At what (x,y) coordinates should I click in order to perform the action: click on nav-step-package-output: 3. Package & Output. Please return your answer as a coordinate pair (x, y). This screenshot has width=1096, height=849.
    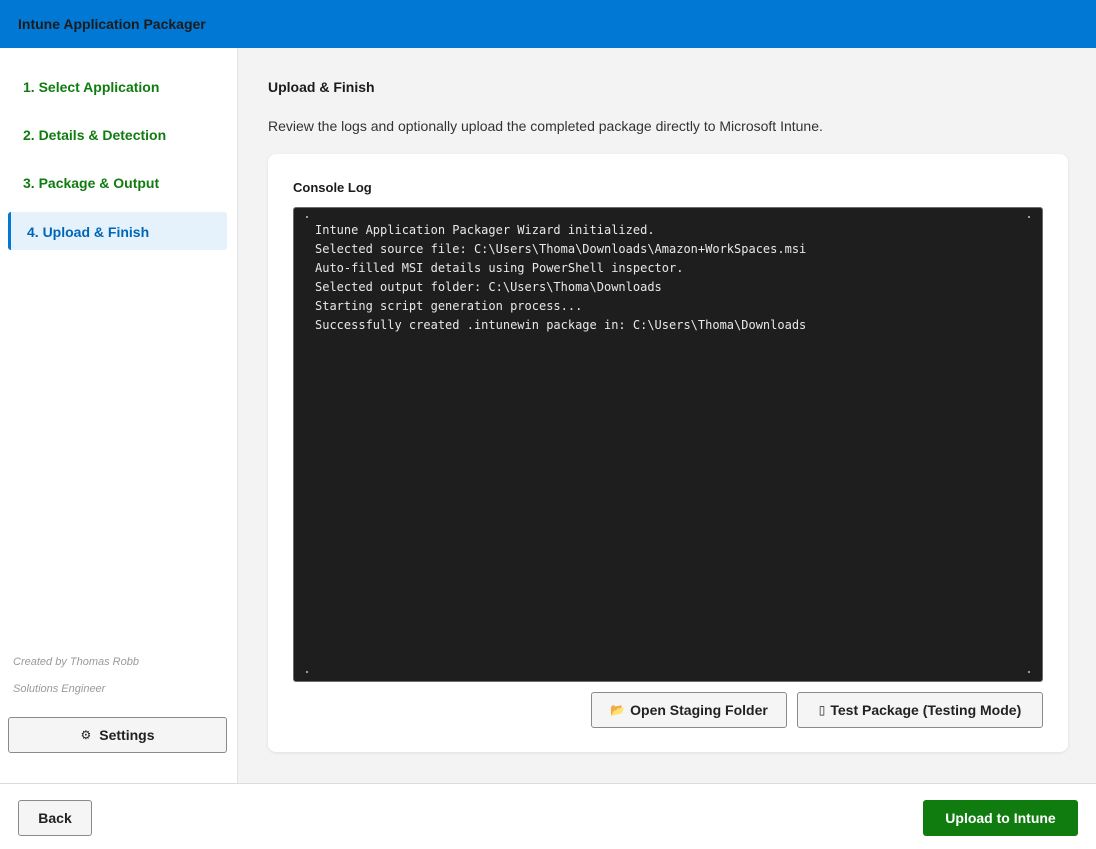
    Looking at the image, I should click on (117, 182).